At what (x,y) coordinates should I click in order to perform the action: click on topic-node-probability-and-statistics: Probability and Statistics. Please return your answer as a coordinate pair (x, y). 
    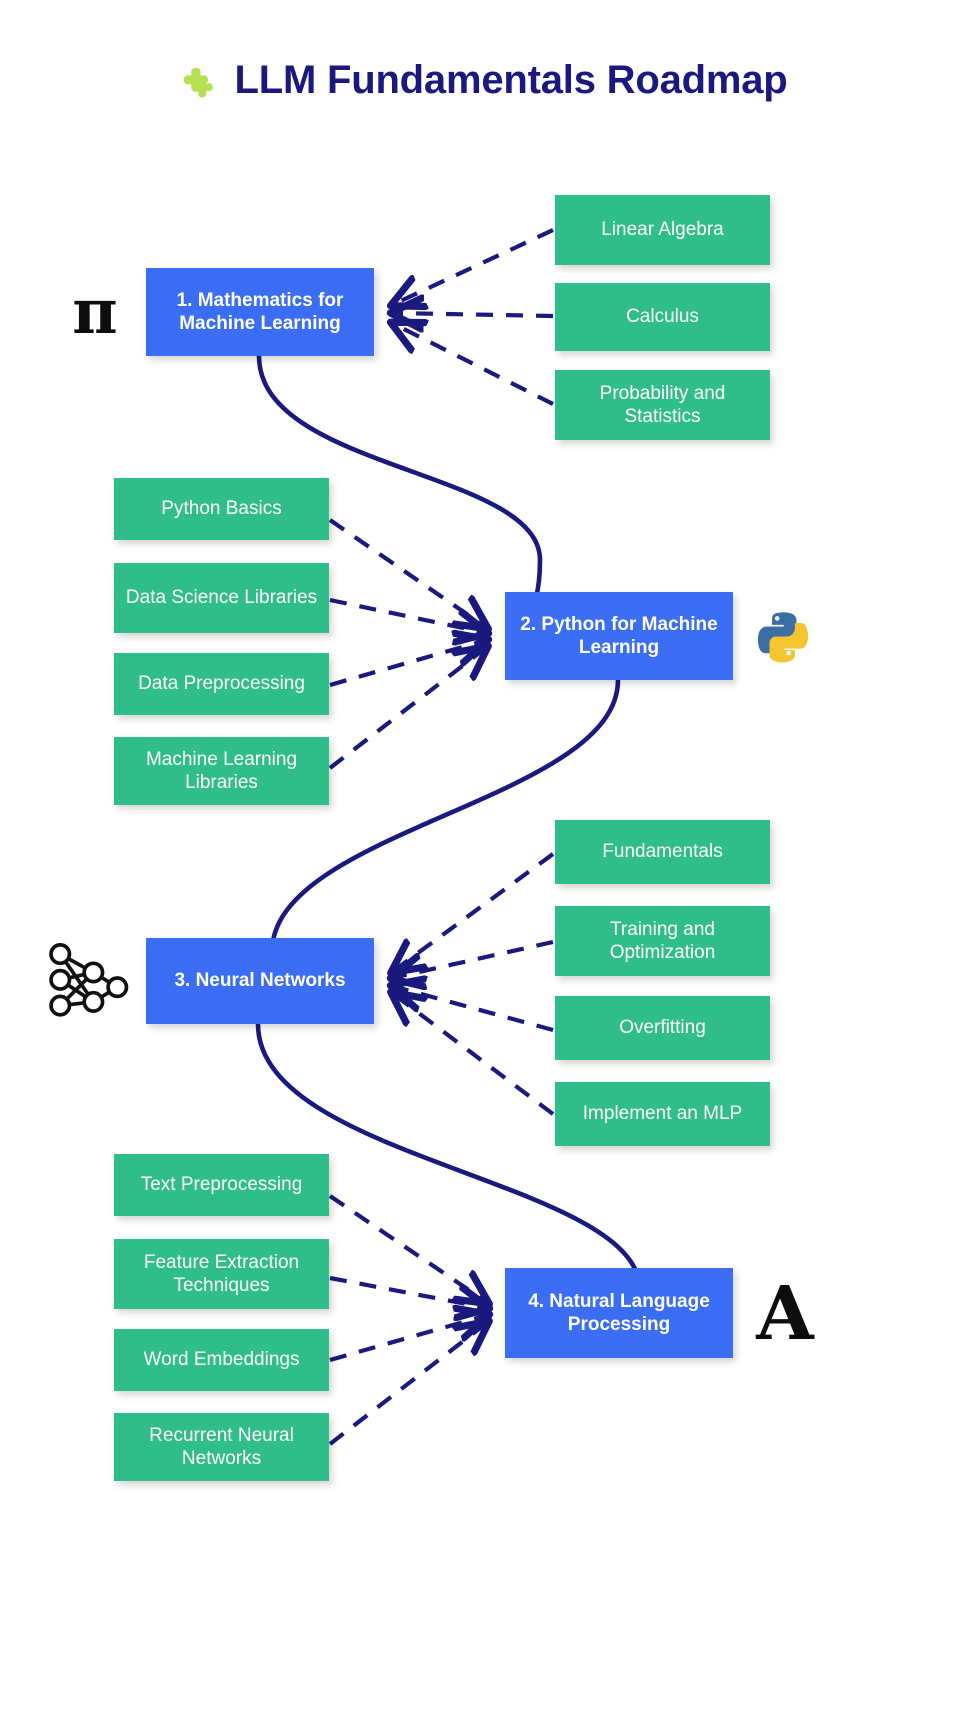
    Looking at the image, I should click on (662, 405).